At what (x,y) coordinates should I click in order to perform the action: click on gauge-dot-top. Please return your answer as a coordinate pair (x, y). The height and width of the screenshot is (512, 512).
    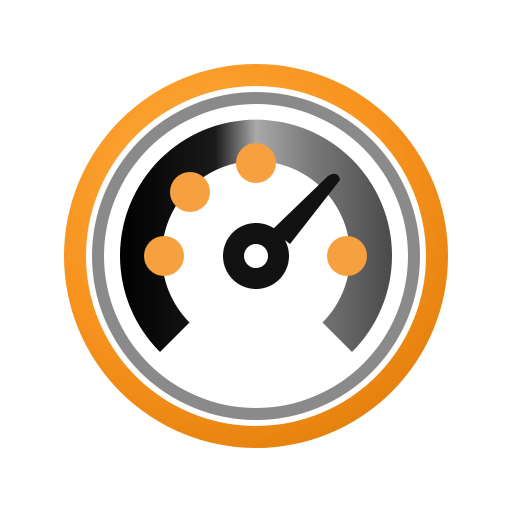
    Looking at the image, I should click on (256, 163).